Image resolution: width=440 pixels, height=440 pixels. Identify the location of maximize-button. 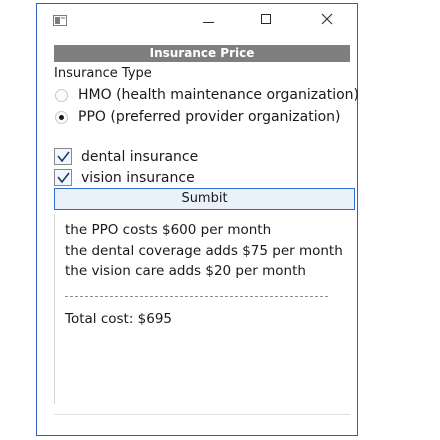
(266, 19).